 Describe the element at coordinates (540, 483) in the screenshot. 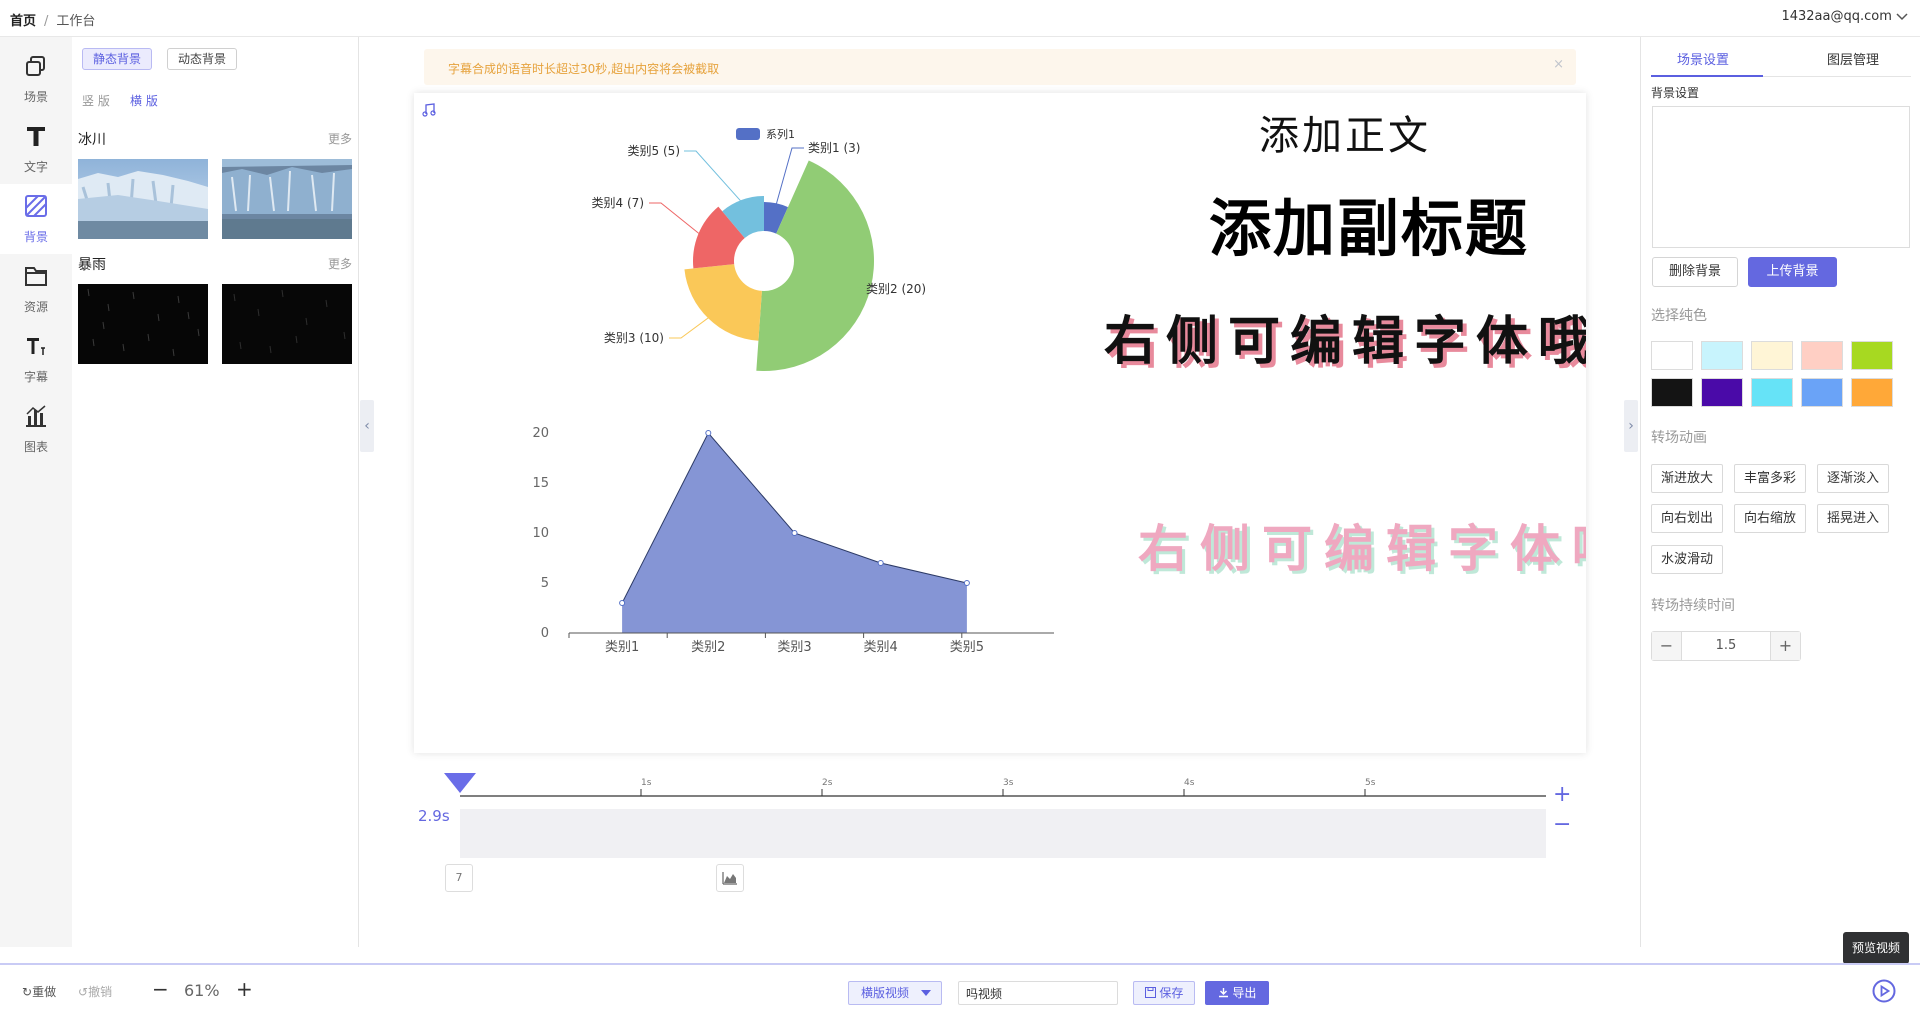

I see `y-tick-label: 15` at that location.